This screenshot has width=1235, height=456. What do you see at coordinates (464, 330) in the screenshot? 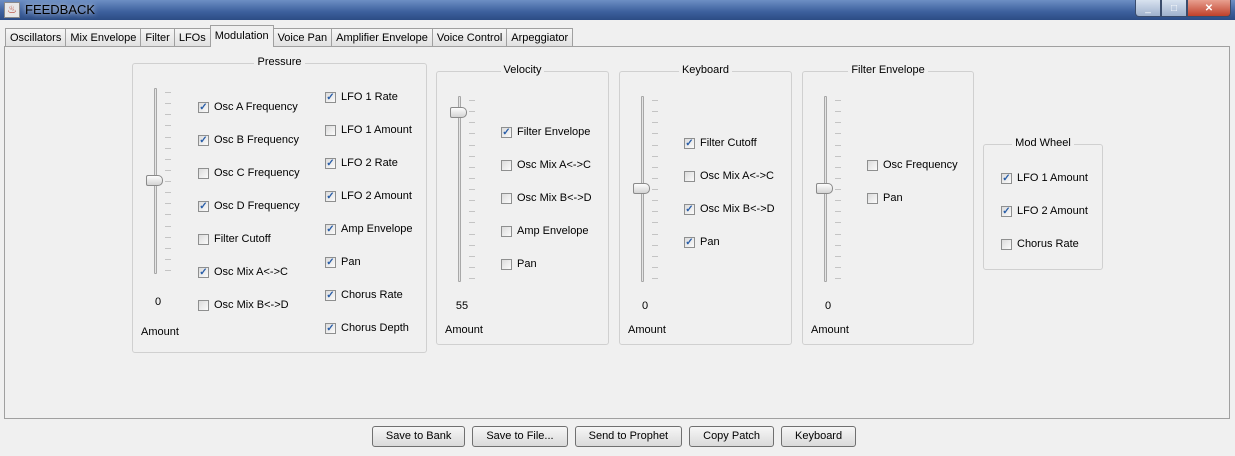
I see `velocity-amount-label: Amount` at bounding box center [464, 330].